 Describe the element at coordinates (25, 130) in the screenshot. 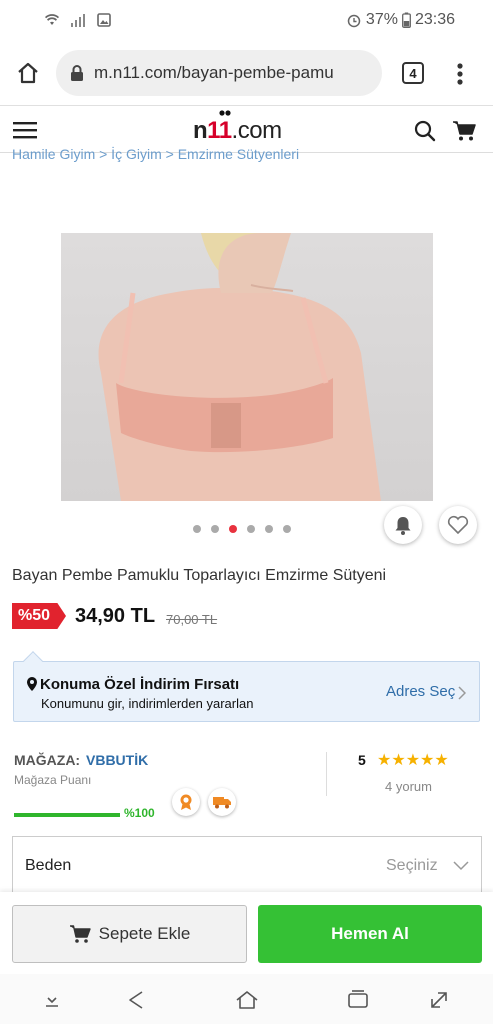

I see `hamburger-menu-icon` at that location.